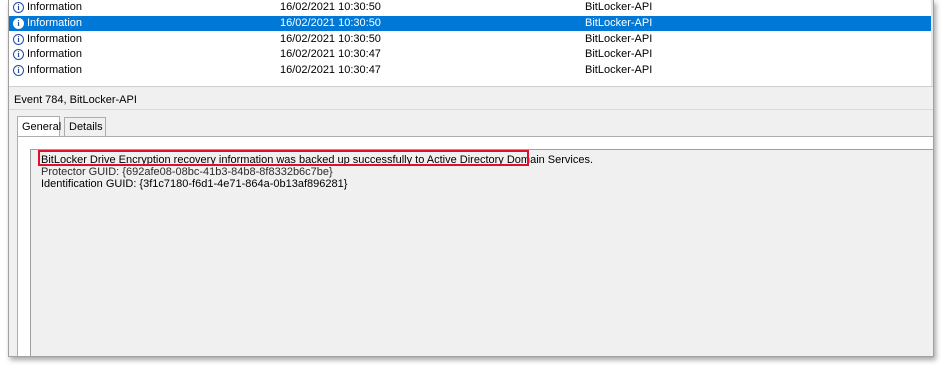  What do you see at coordinates (75, 100) in the screenshot?
I see `event-detail-title: Event 784, BitLocker-API` at bounding box center [75, 100].